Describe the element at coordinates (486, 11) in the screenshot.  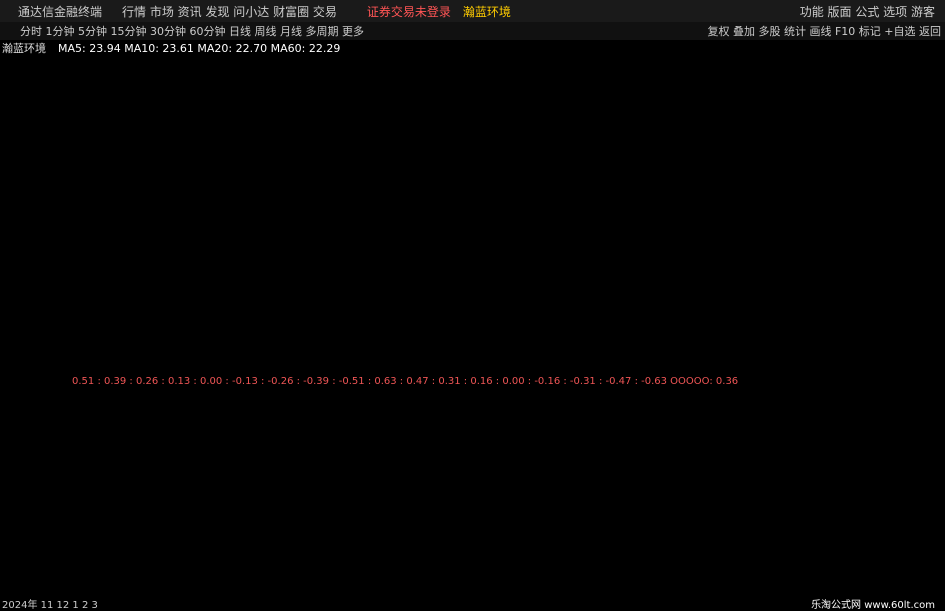
I see `stock-name-title: 瀚蓝环境` at that location.